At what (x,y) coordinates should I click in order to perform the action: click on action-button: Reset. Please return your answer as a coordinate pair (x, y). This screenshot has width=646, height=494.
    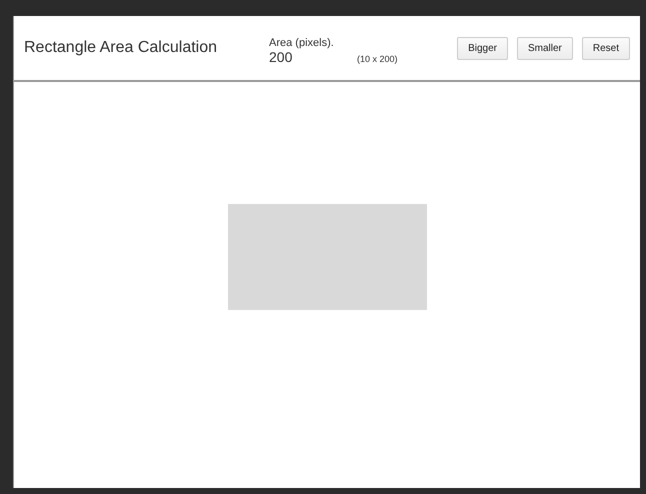
    Looking at the image, I should click on (606, 48).